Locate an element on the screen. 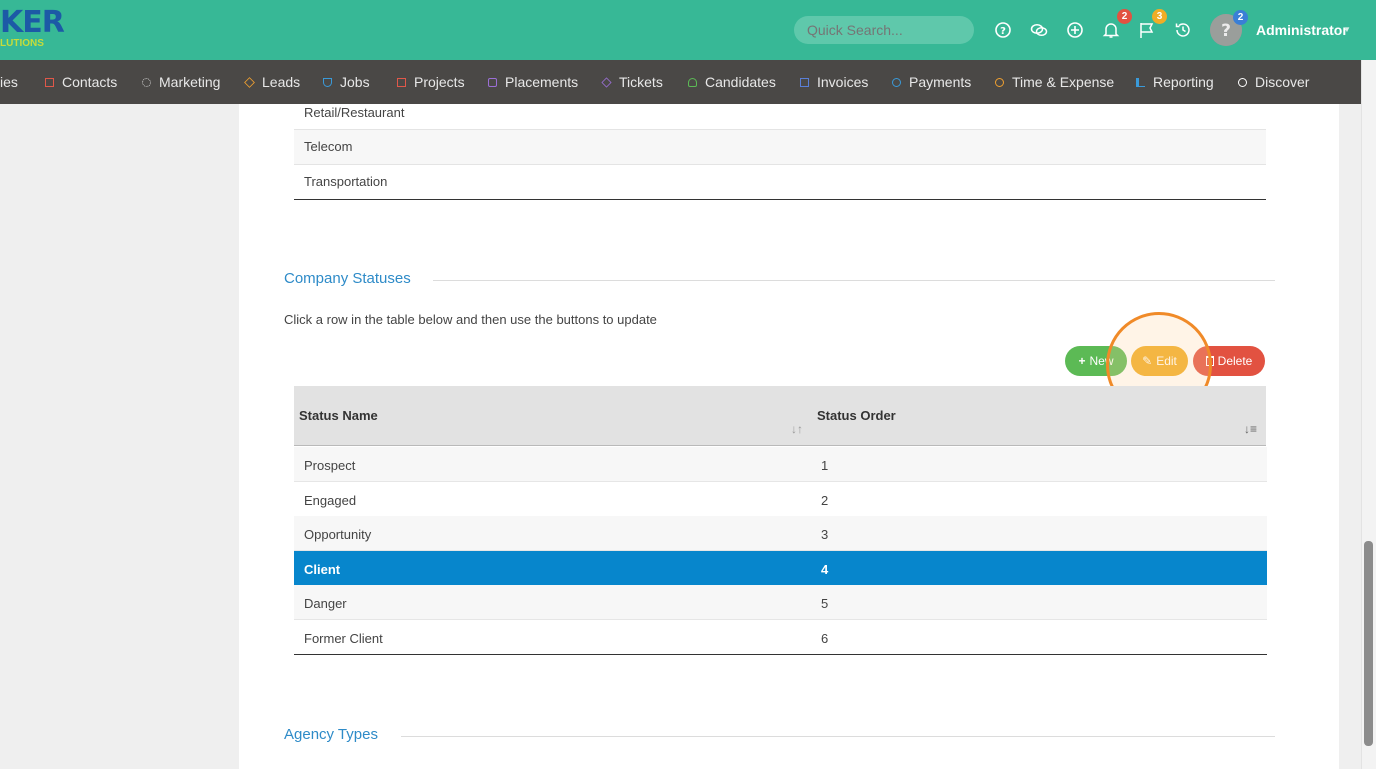  nav-item-reporting: Reporting is located at coordinates (1175, 82).